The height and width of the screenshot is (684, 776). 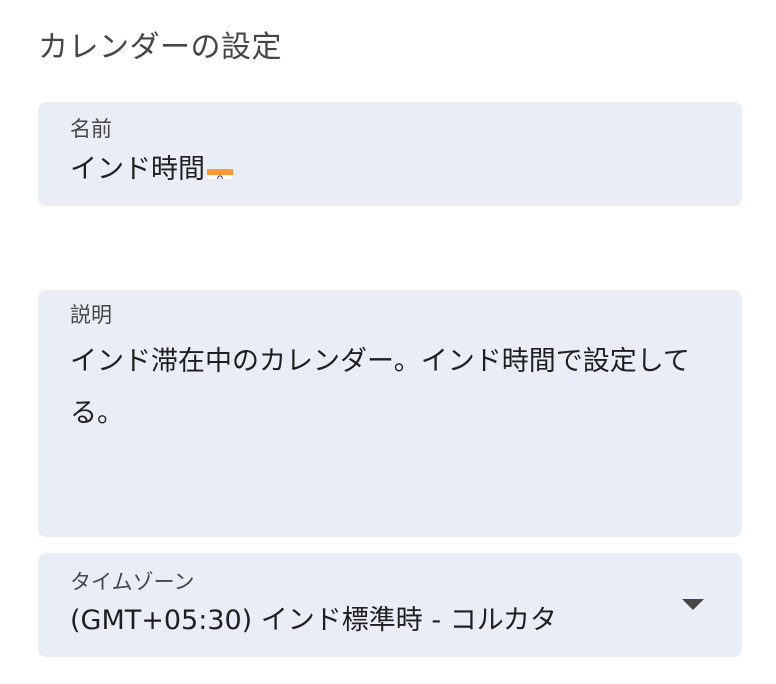 I want to click on india-flag-icon, so click(x=220, y=170).